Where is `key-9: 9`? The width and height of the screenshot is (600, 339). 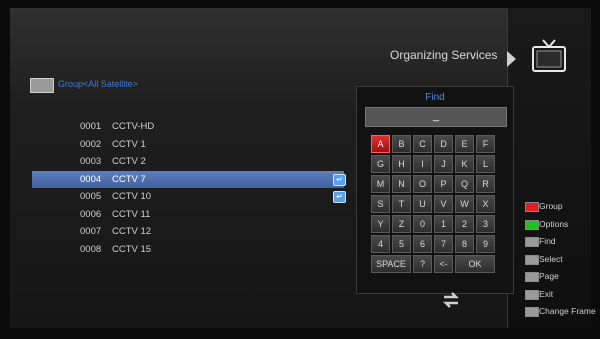 key-9: 9 is located at coordinates (485, 244).